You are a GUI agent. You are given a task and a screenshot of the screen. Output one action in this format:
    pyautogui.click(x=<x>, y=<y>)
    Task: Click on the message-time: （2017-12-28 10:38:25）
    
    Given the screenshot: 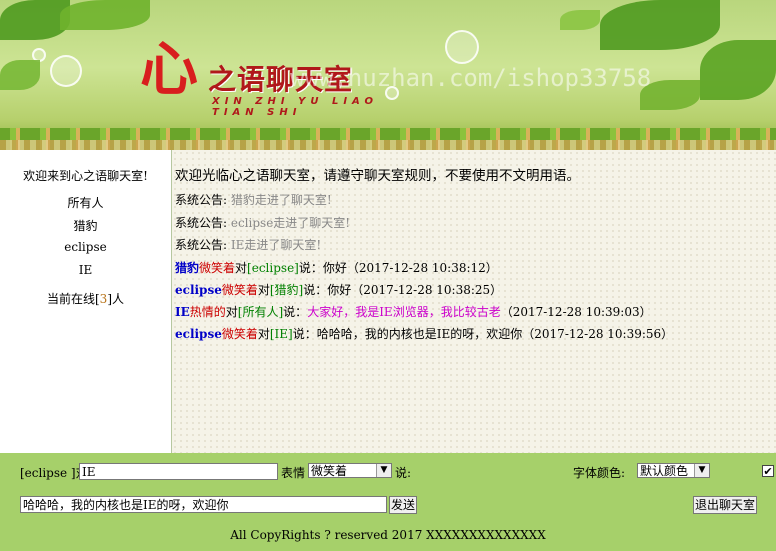 What is the action you would take?
    pyautogui.click(x=427, y=290)
    